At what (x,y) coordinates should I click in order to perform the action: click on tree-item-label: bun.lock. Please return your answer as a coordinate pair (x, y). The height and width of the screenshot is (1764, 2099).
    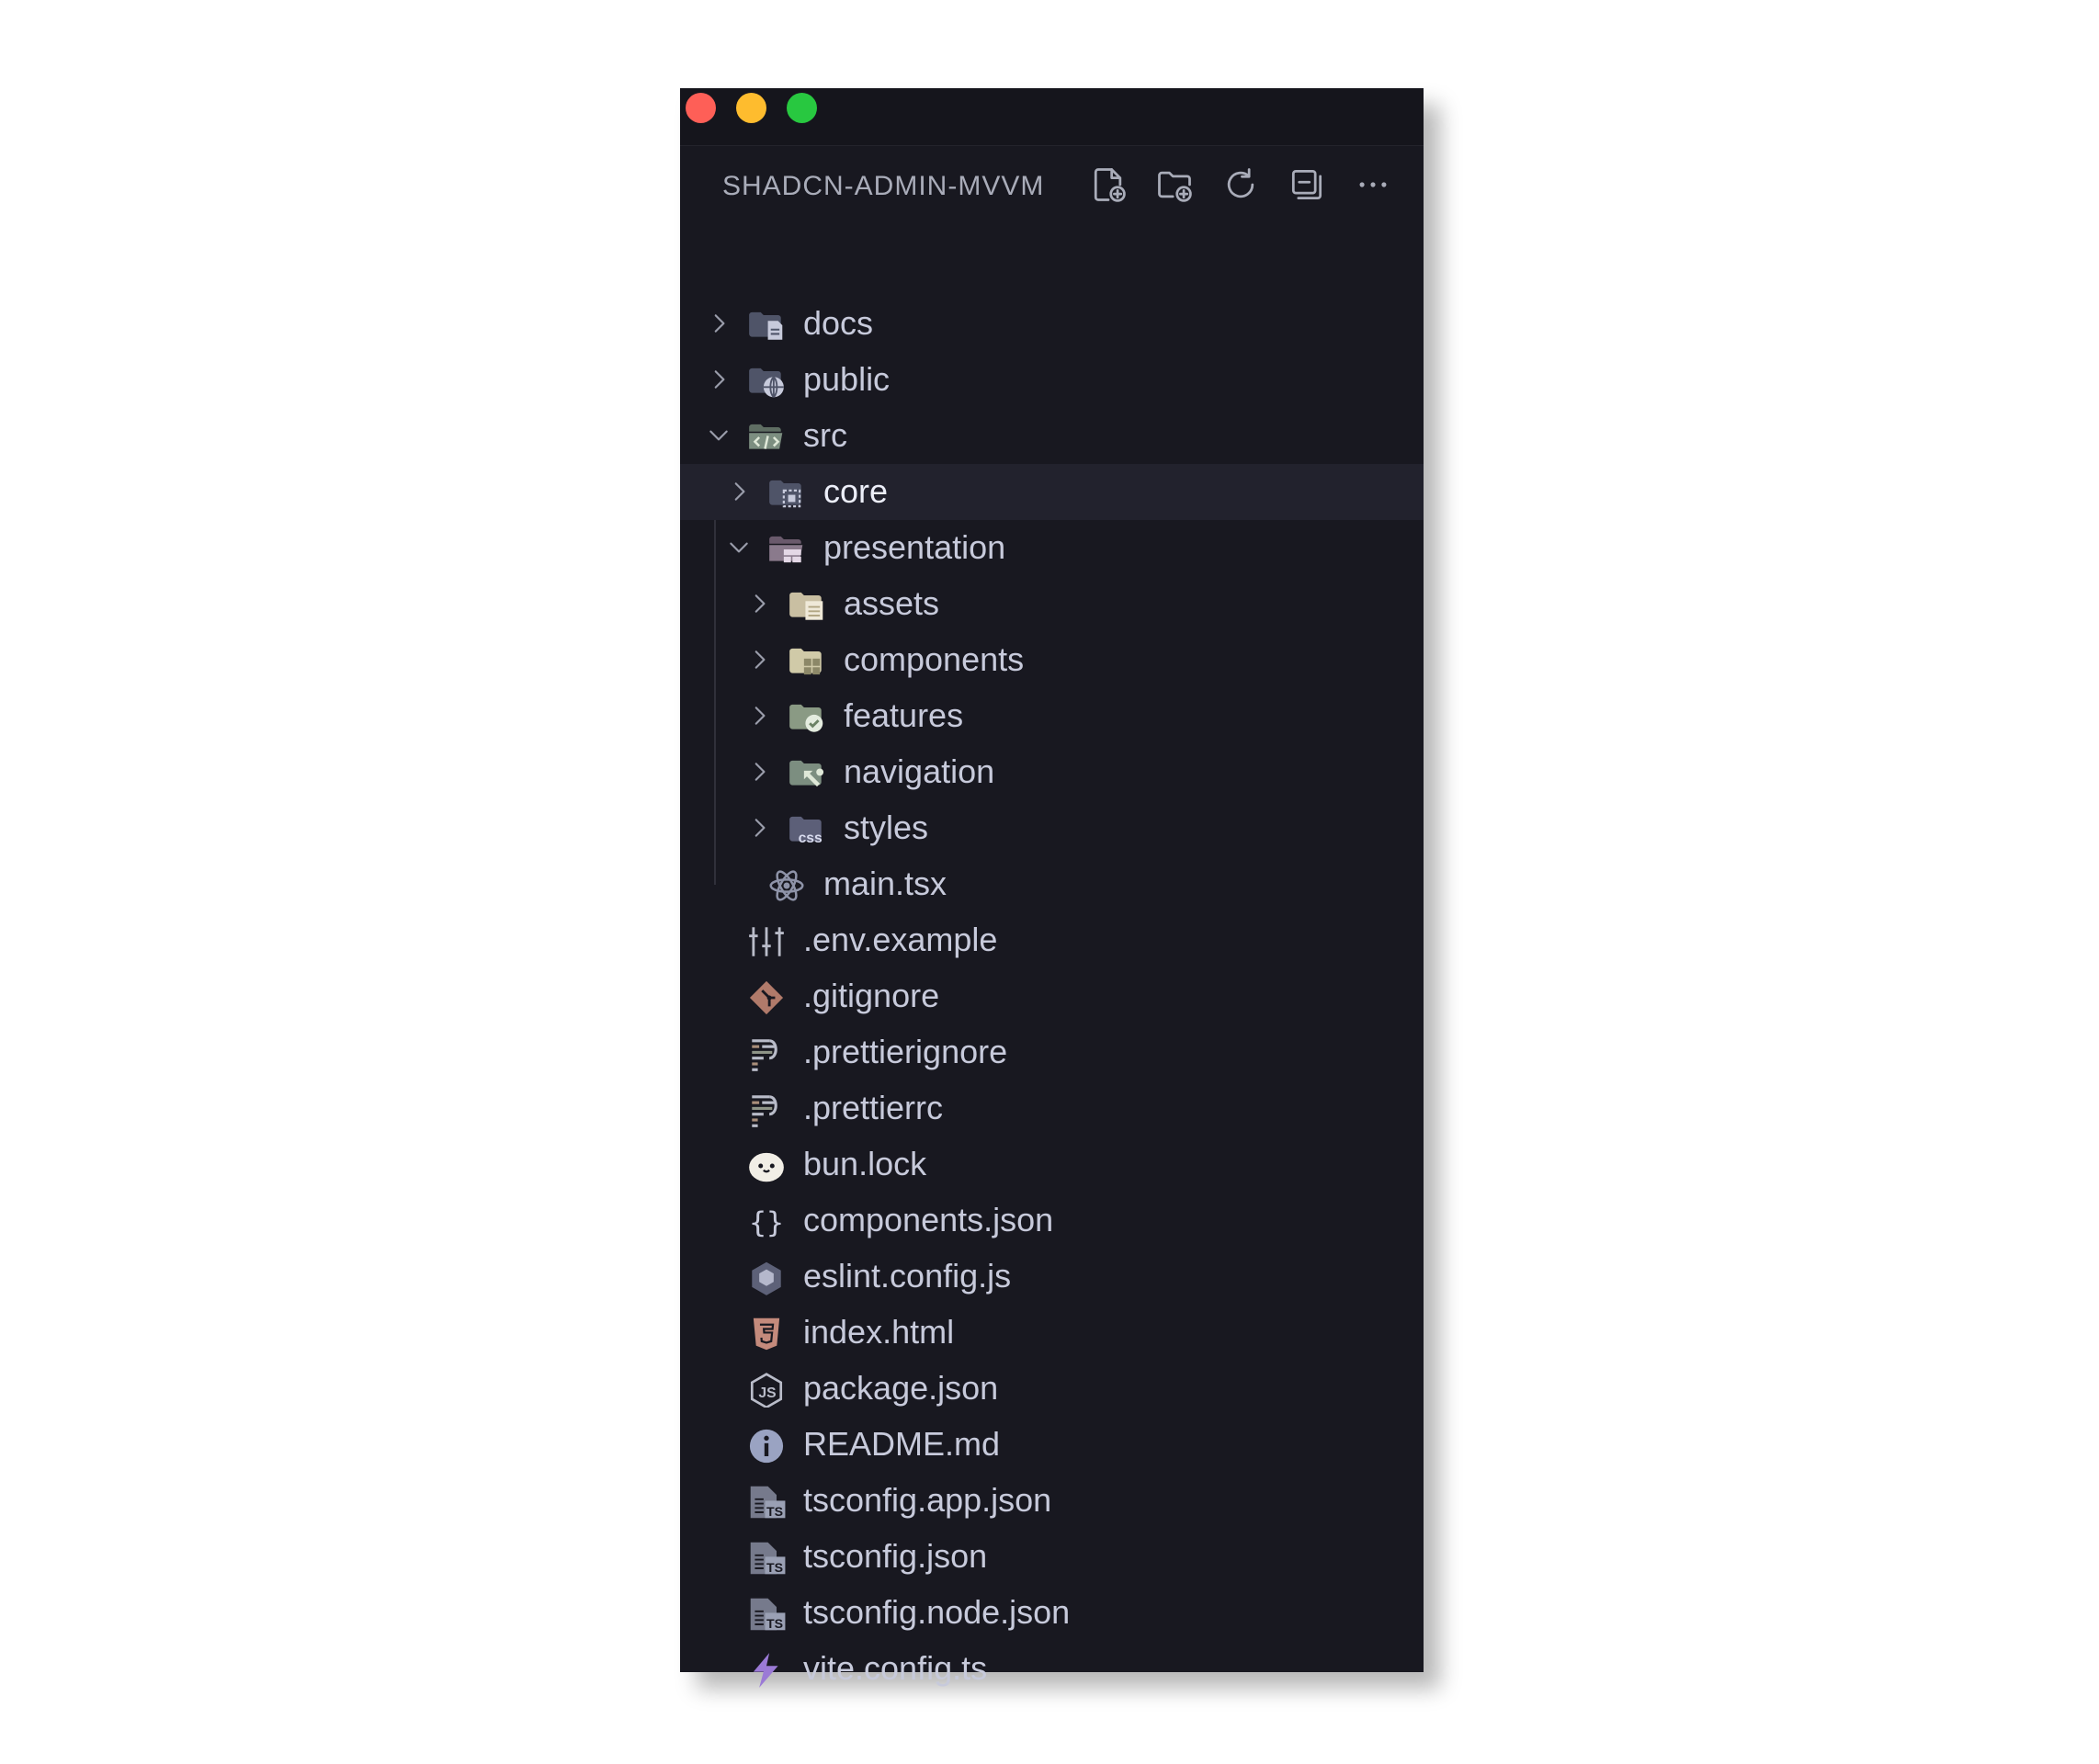
    Looking at the image, I should click on (865, 1163).